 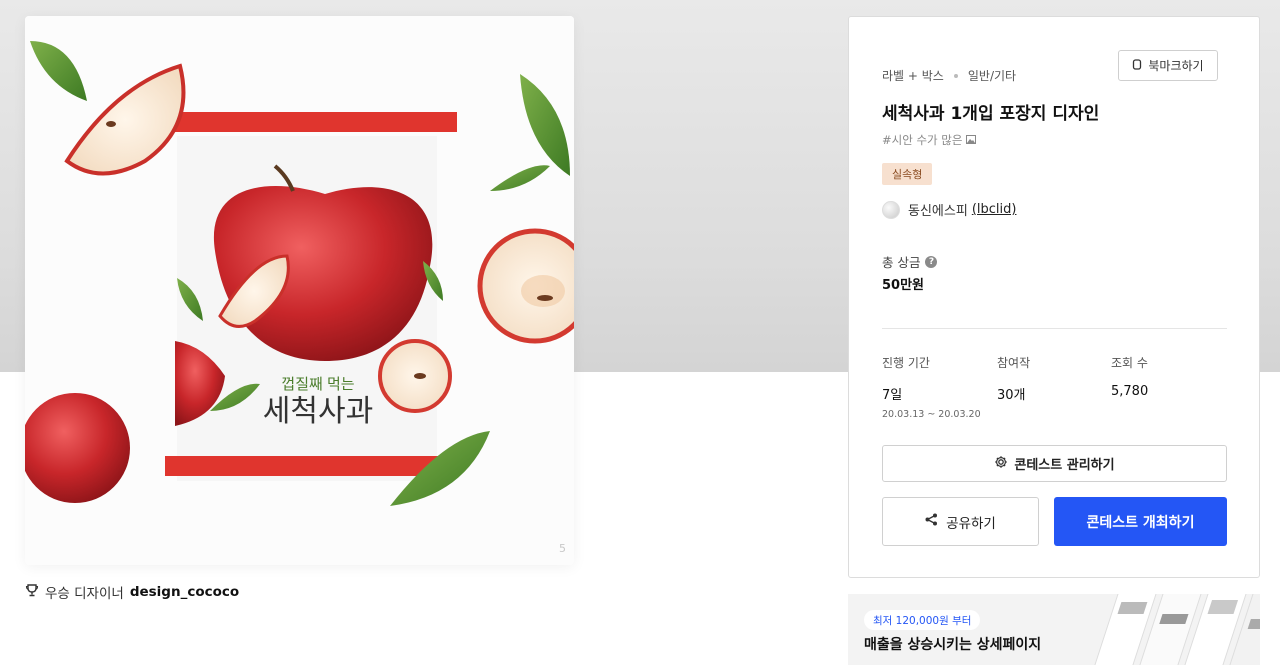 What do you see at coordinates (907, 174) in the screenshot?
I see `contest-type-badge: 실속형` at bounding box center [907, 174].